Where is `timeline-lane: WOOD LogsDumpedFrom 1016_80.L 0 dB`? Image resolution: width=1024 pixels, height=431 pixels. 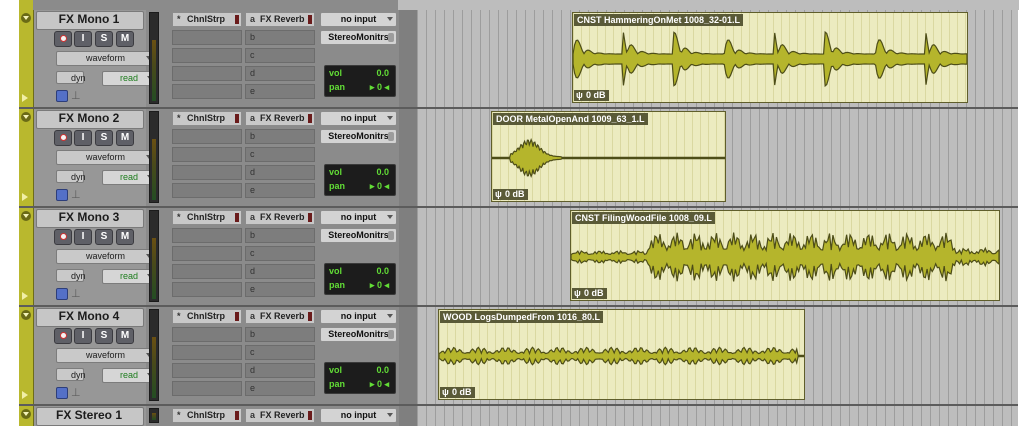 timeline-lane: WOOD LogsDumpedFrom 1016_80.L 0 dB is located at coordinates (717, 355).